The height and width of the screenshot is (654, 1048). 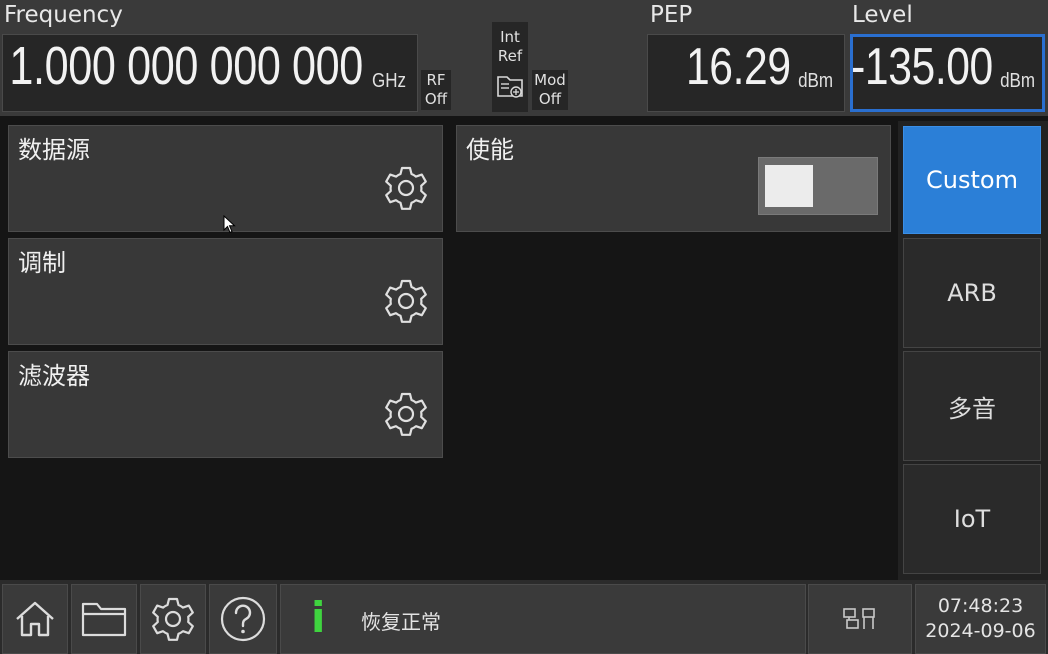 What do you see at coordinates (318, 617) in the screenshot?
I see `info-icon: i` at bounding box center [318, 617].